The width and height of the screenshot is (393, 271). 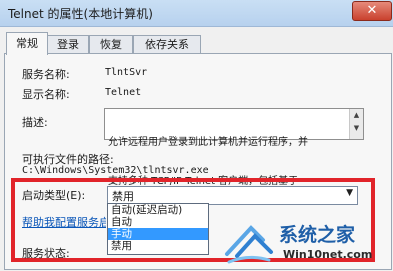 I want to click on dropdown-option-auto-delayed: 自动(延迟启动), so click(x=158, y=210).